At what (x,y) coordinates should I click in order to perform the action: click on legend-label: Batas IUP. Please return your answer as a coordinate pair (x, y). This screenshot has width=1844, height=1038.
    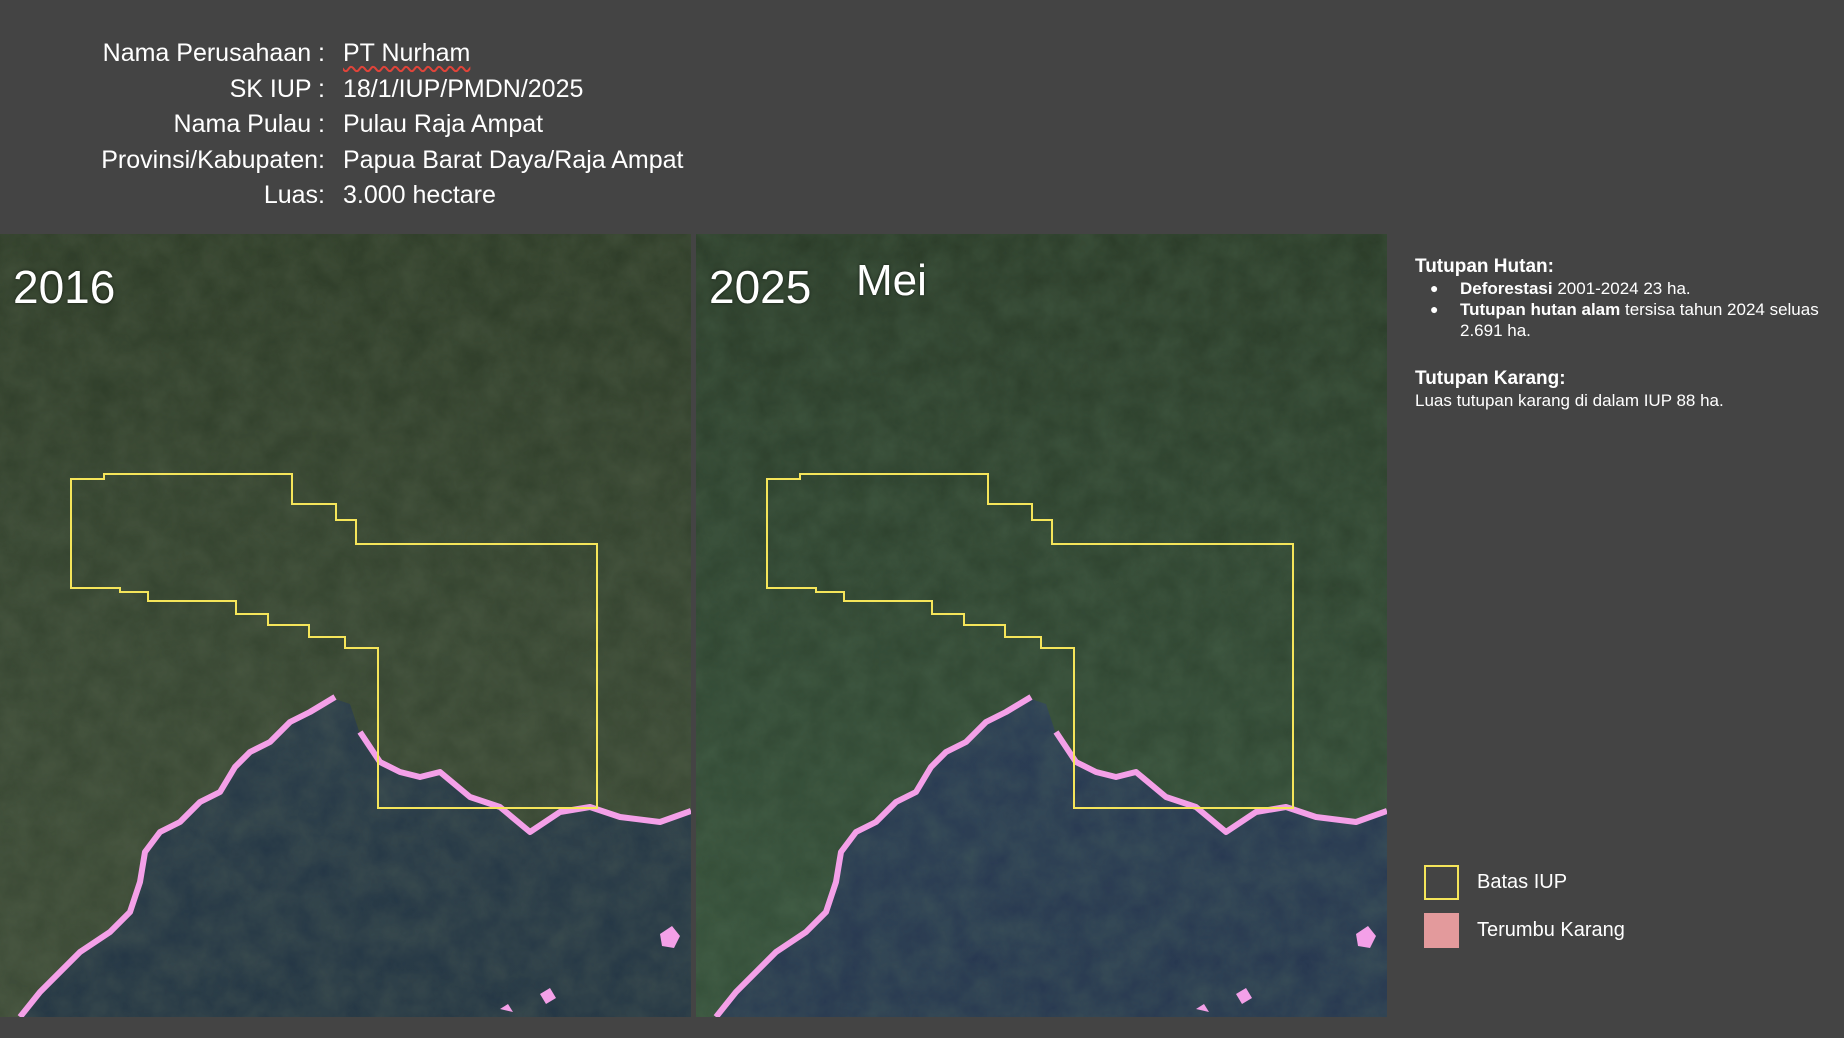
    Looking at the image, I should click on (1522, 881).